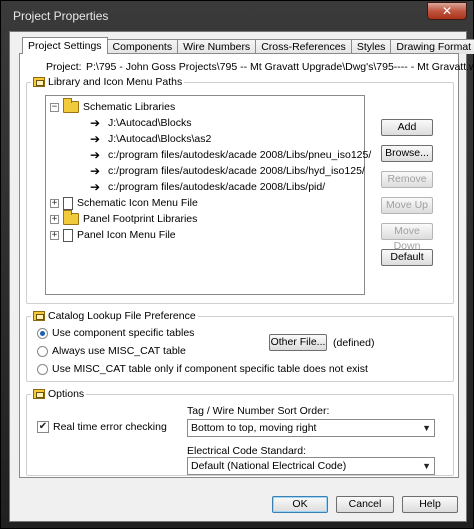  Describe the element at coordinates (269, 466) in the screenshot. I see `code-standard-value: Default (National Electrical Code)` at that location.